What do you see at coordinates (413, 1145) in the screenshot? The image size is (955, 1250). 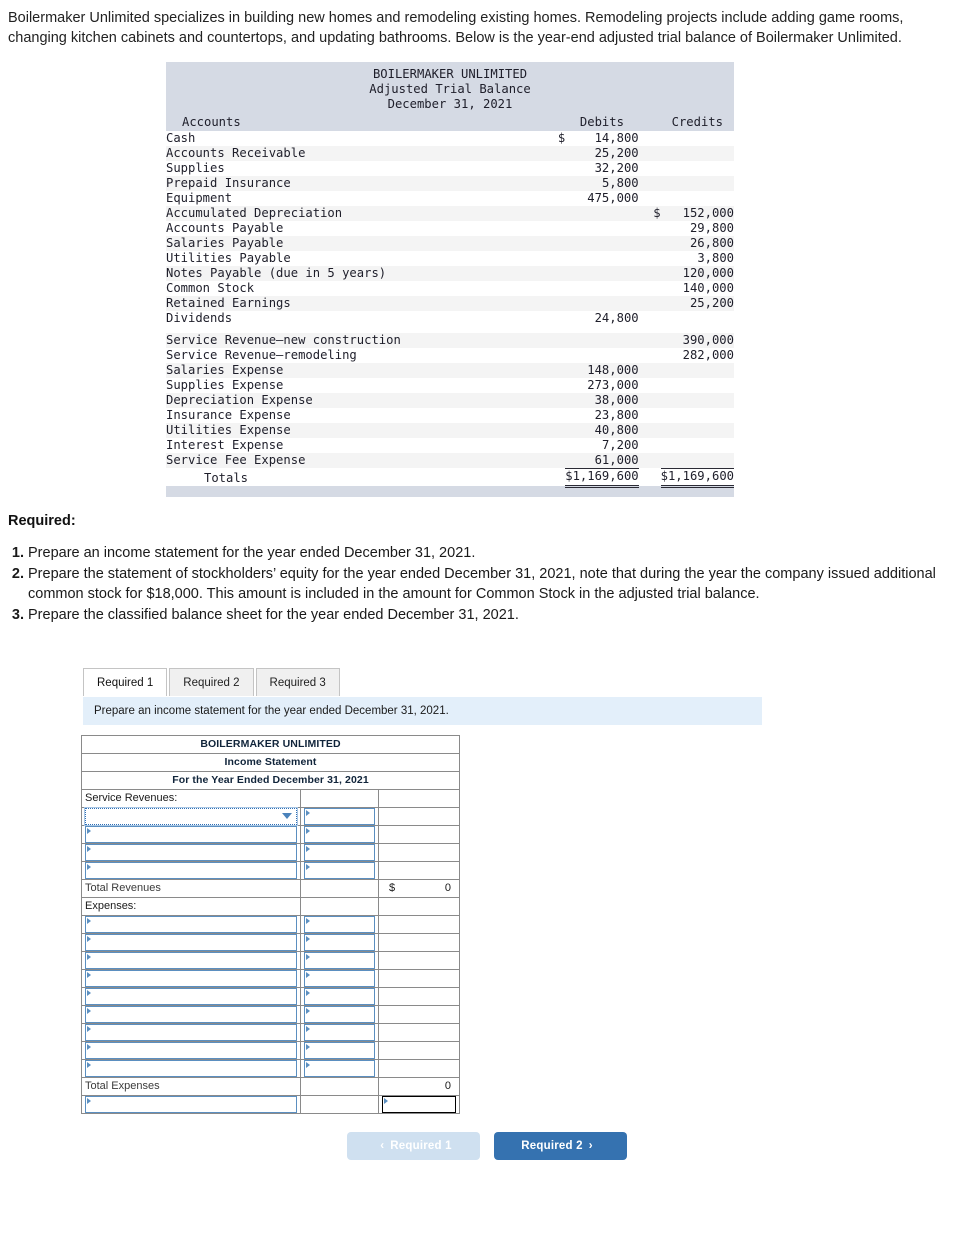 I see `previous-required-button: ‹ Required 1` at bounding box center [413, 1145].